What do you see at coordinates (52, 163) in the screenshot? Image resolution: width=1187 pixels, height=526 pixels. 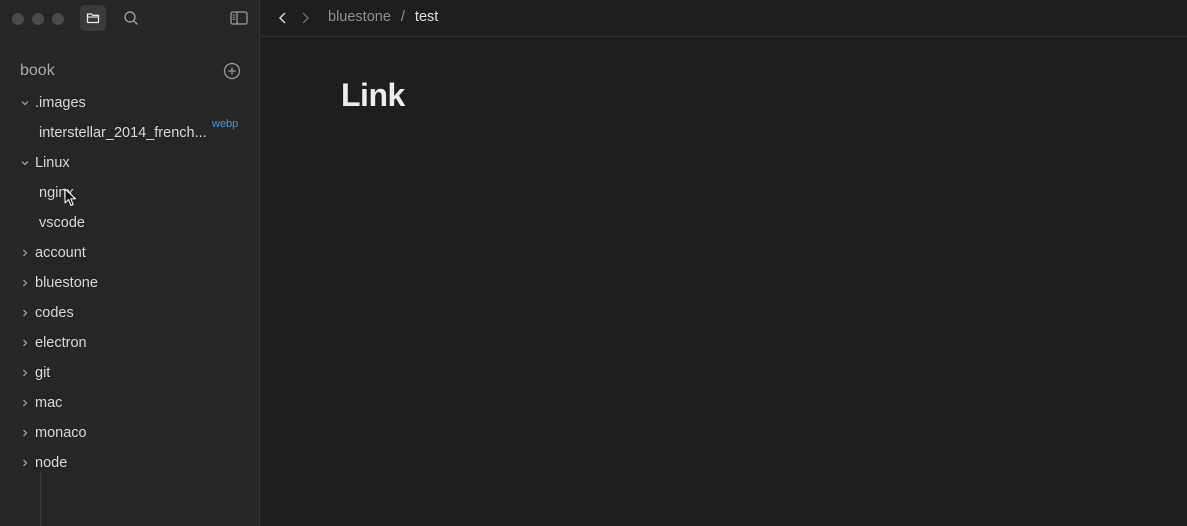 I see `tree-item-label: Linux` at bounding box center [52, 163].